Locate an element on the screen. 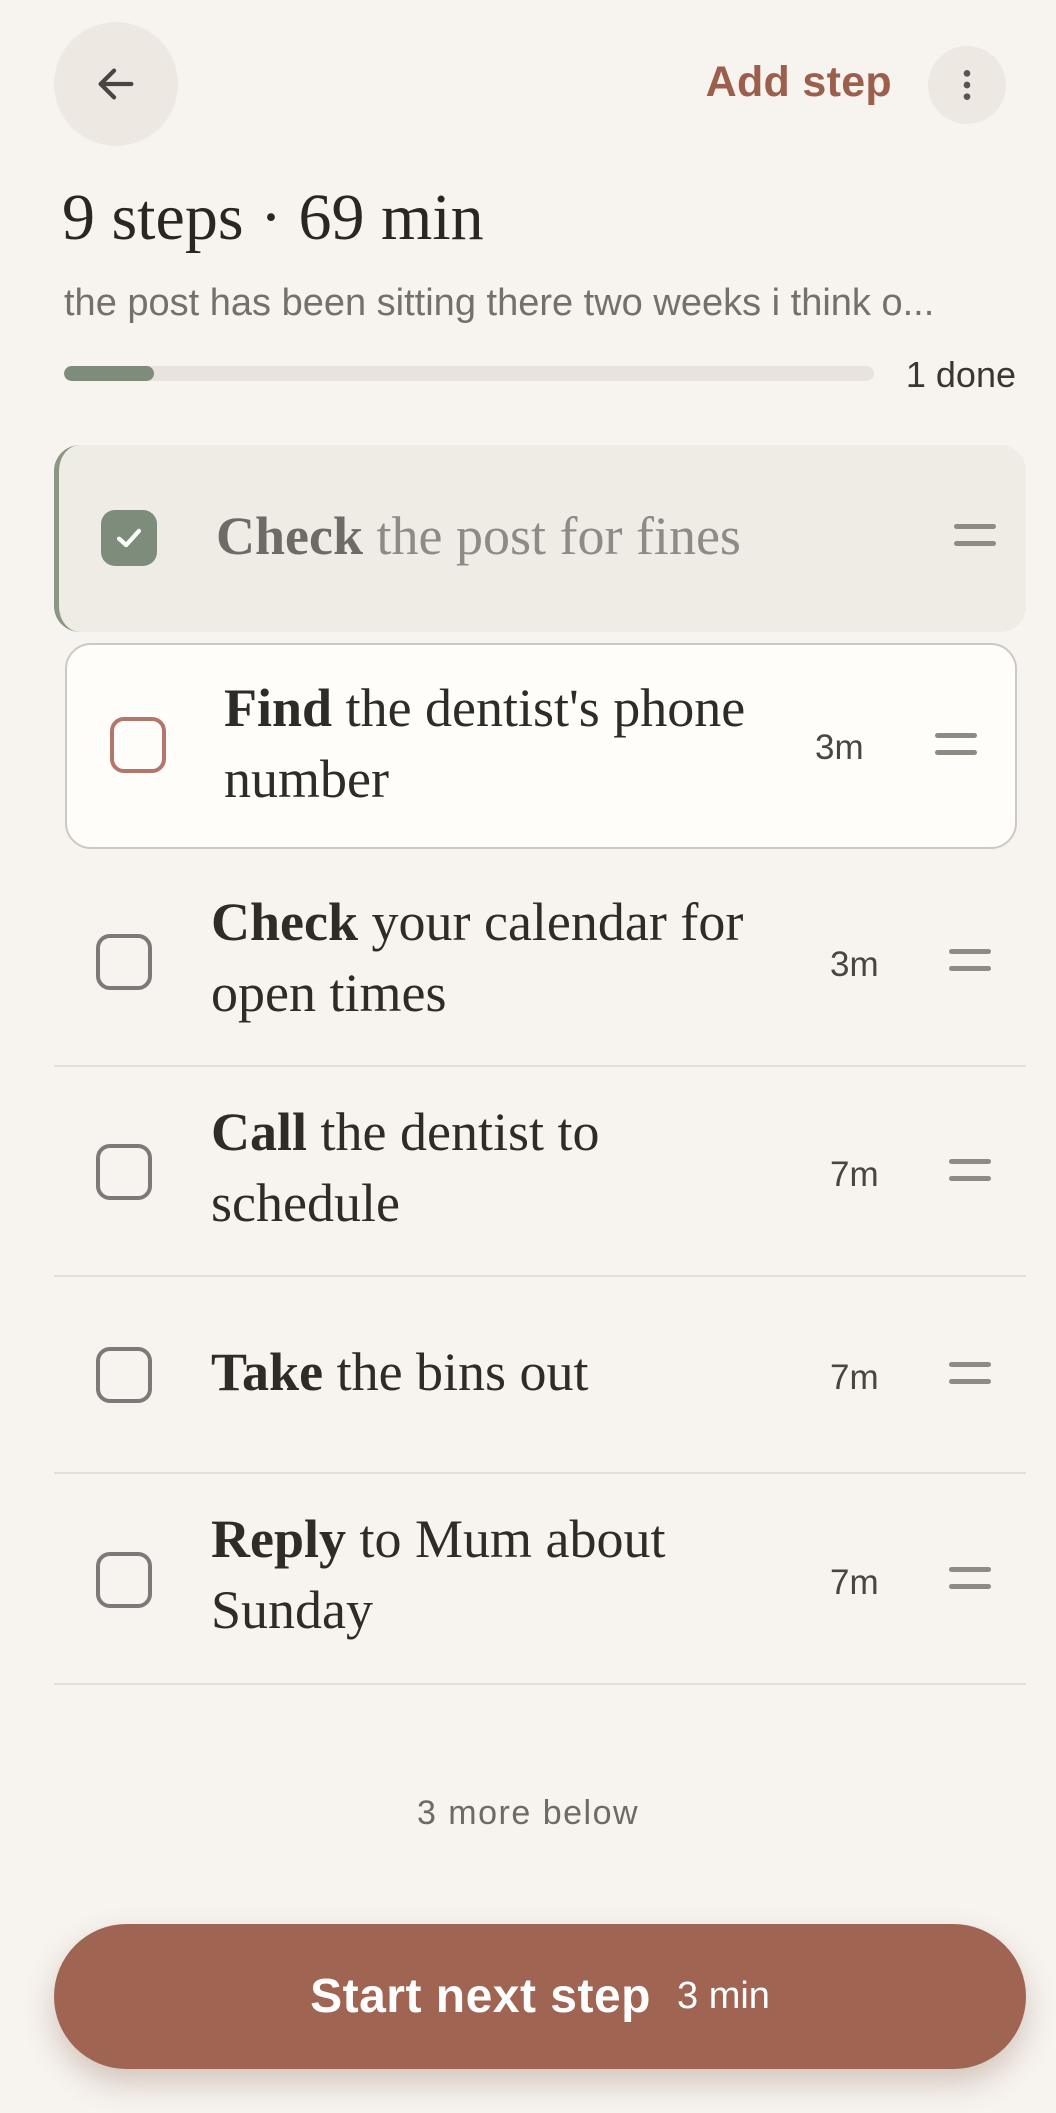 The height and width of the screenshot is (2113, 1056). step-rest: the bins out is located at coordinates (456, 1372).